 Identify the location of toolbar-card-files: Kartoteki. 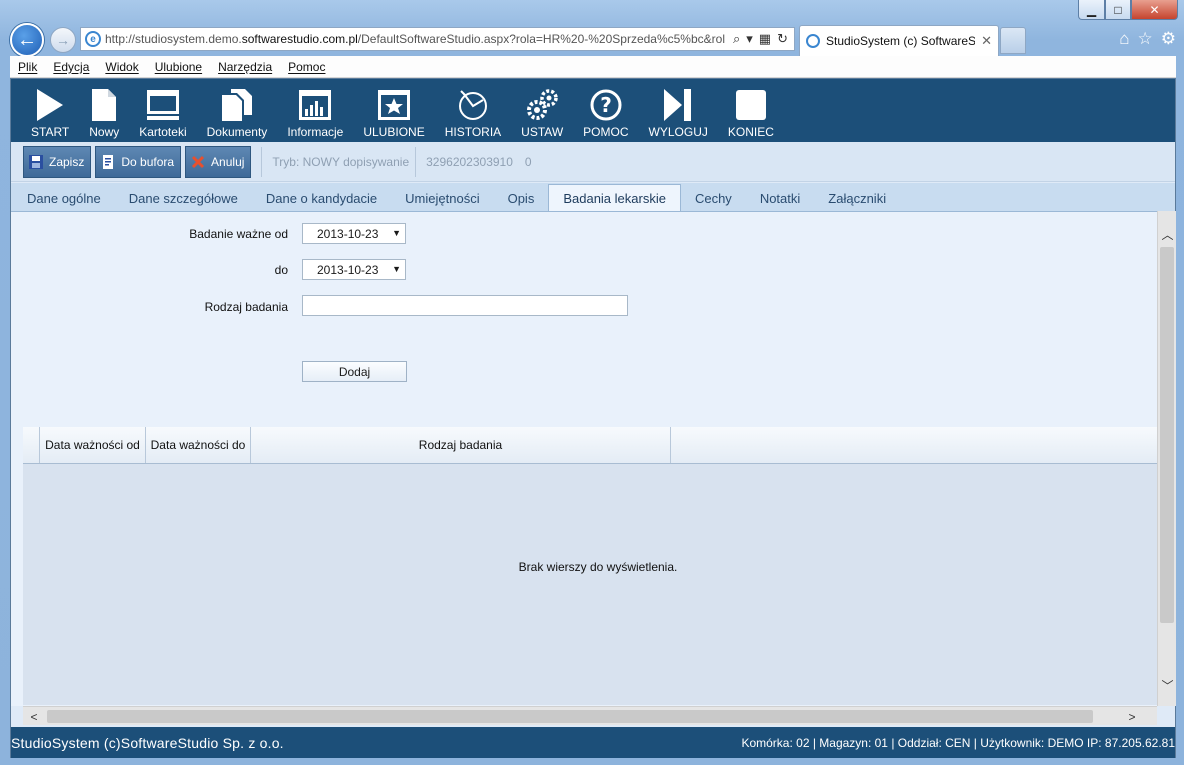
(162, 114).